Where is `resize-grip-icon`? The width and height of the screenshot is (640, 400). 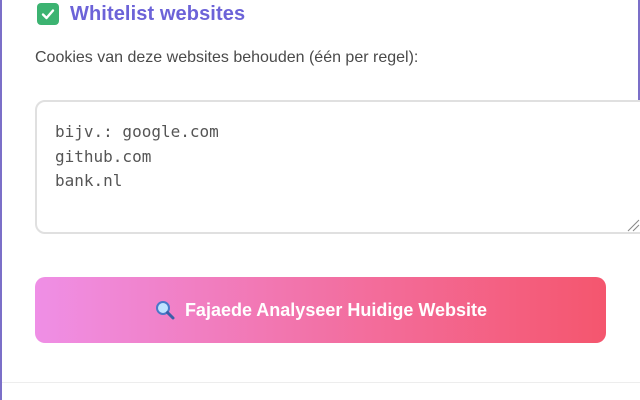 resize-grip-icon is located at coordinates (632, 225).